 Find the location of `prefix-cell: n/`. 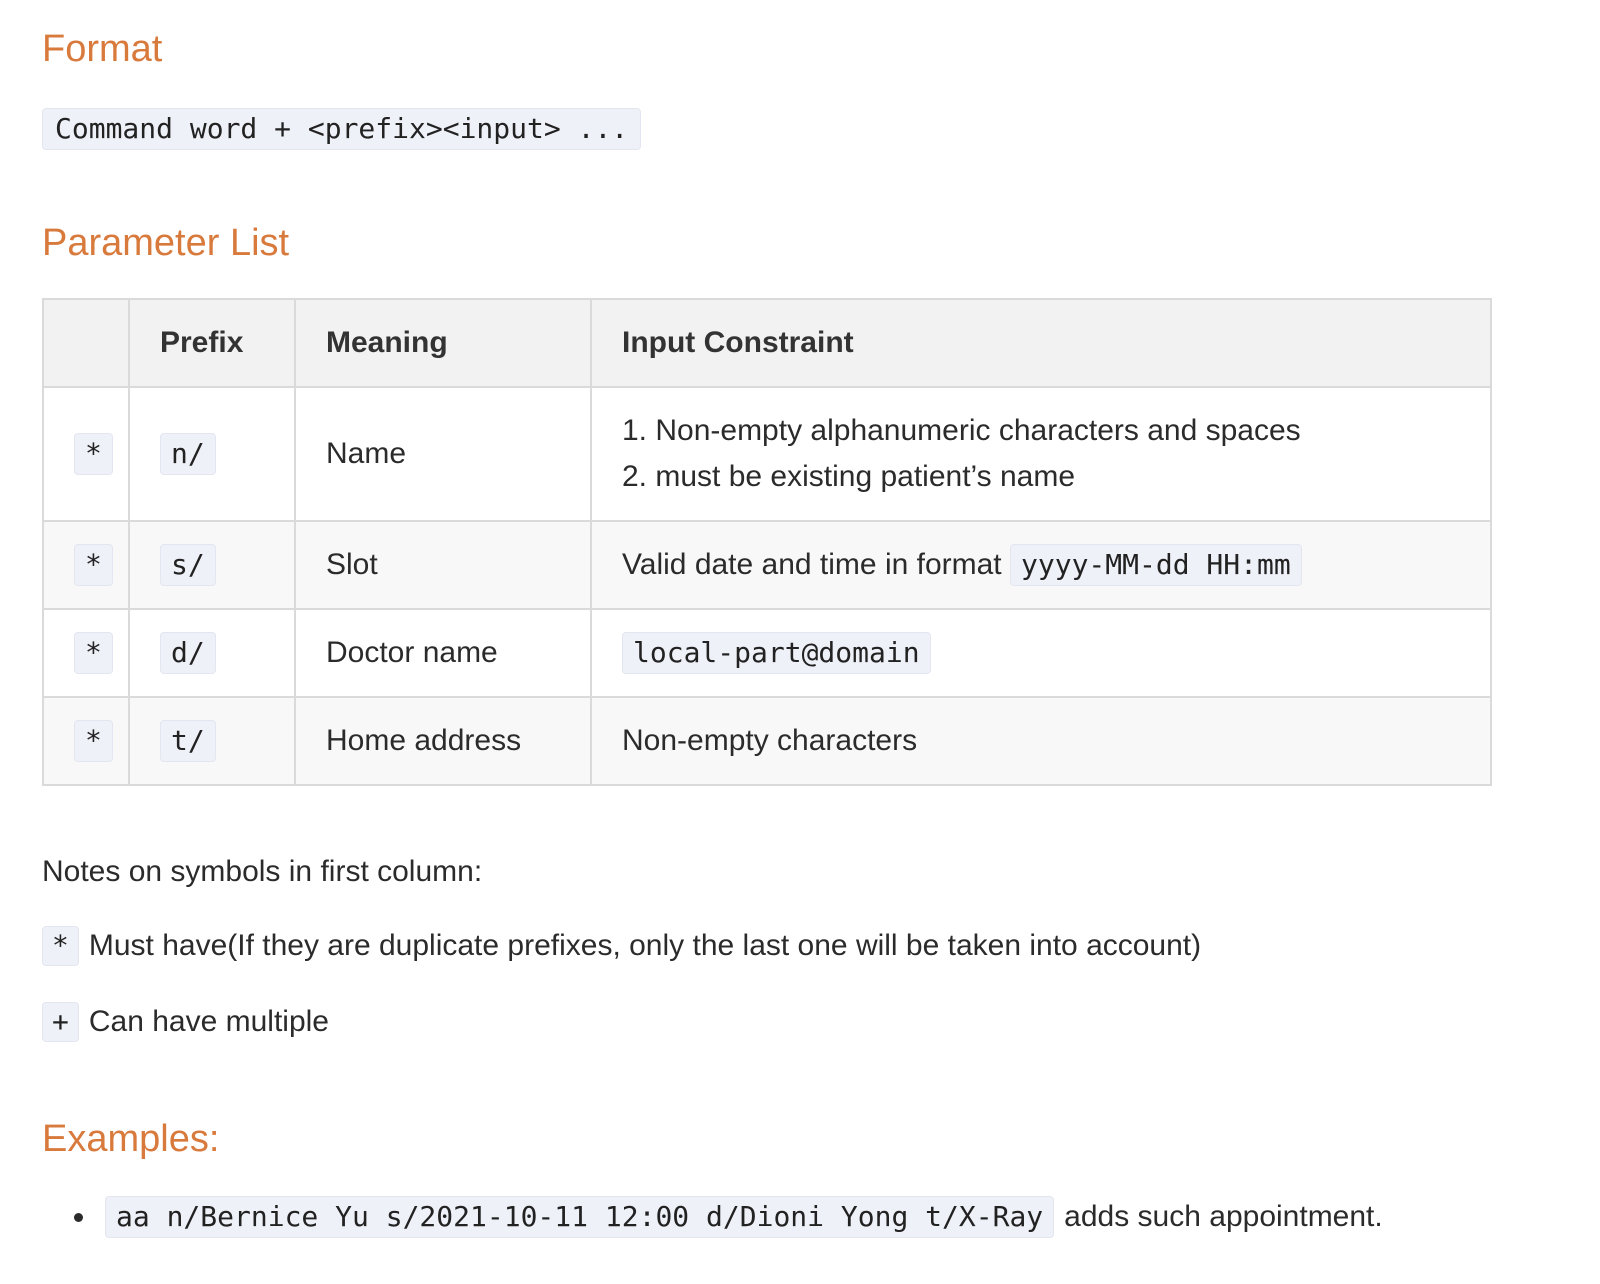

prefix-cell: n/ is located at coordinates (212, 454).